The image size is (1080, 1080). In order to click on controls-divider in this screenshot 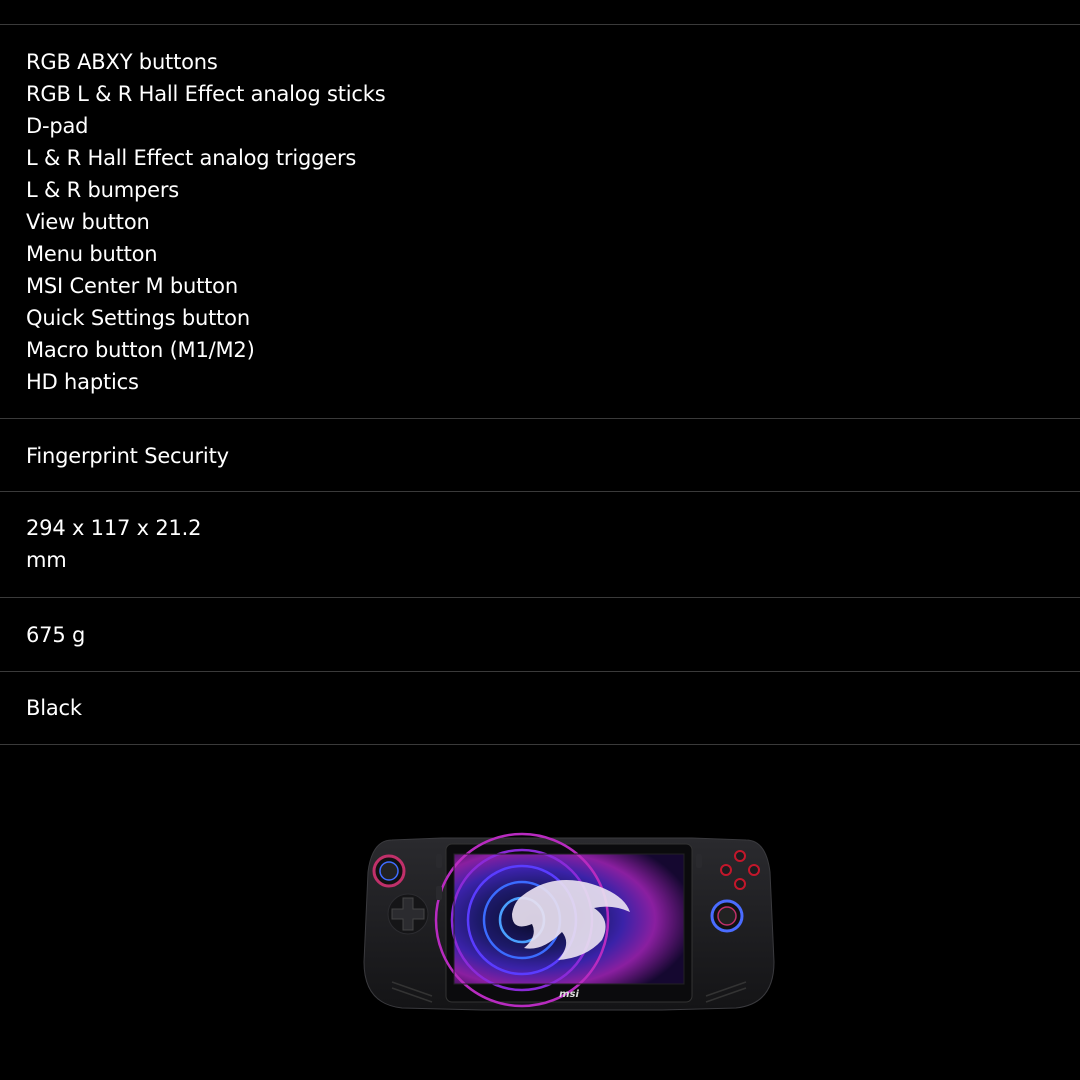, I will do `click(540, 418)`.